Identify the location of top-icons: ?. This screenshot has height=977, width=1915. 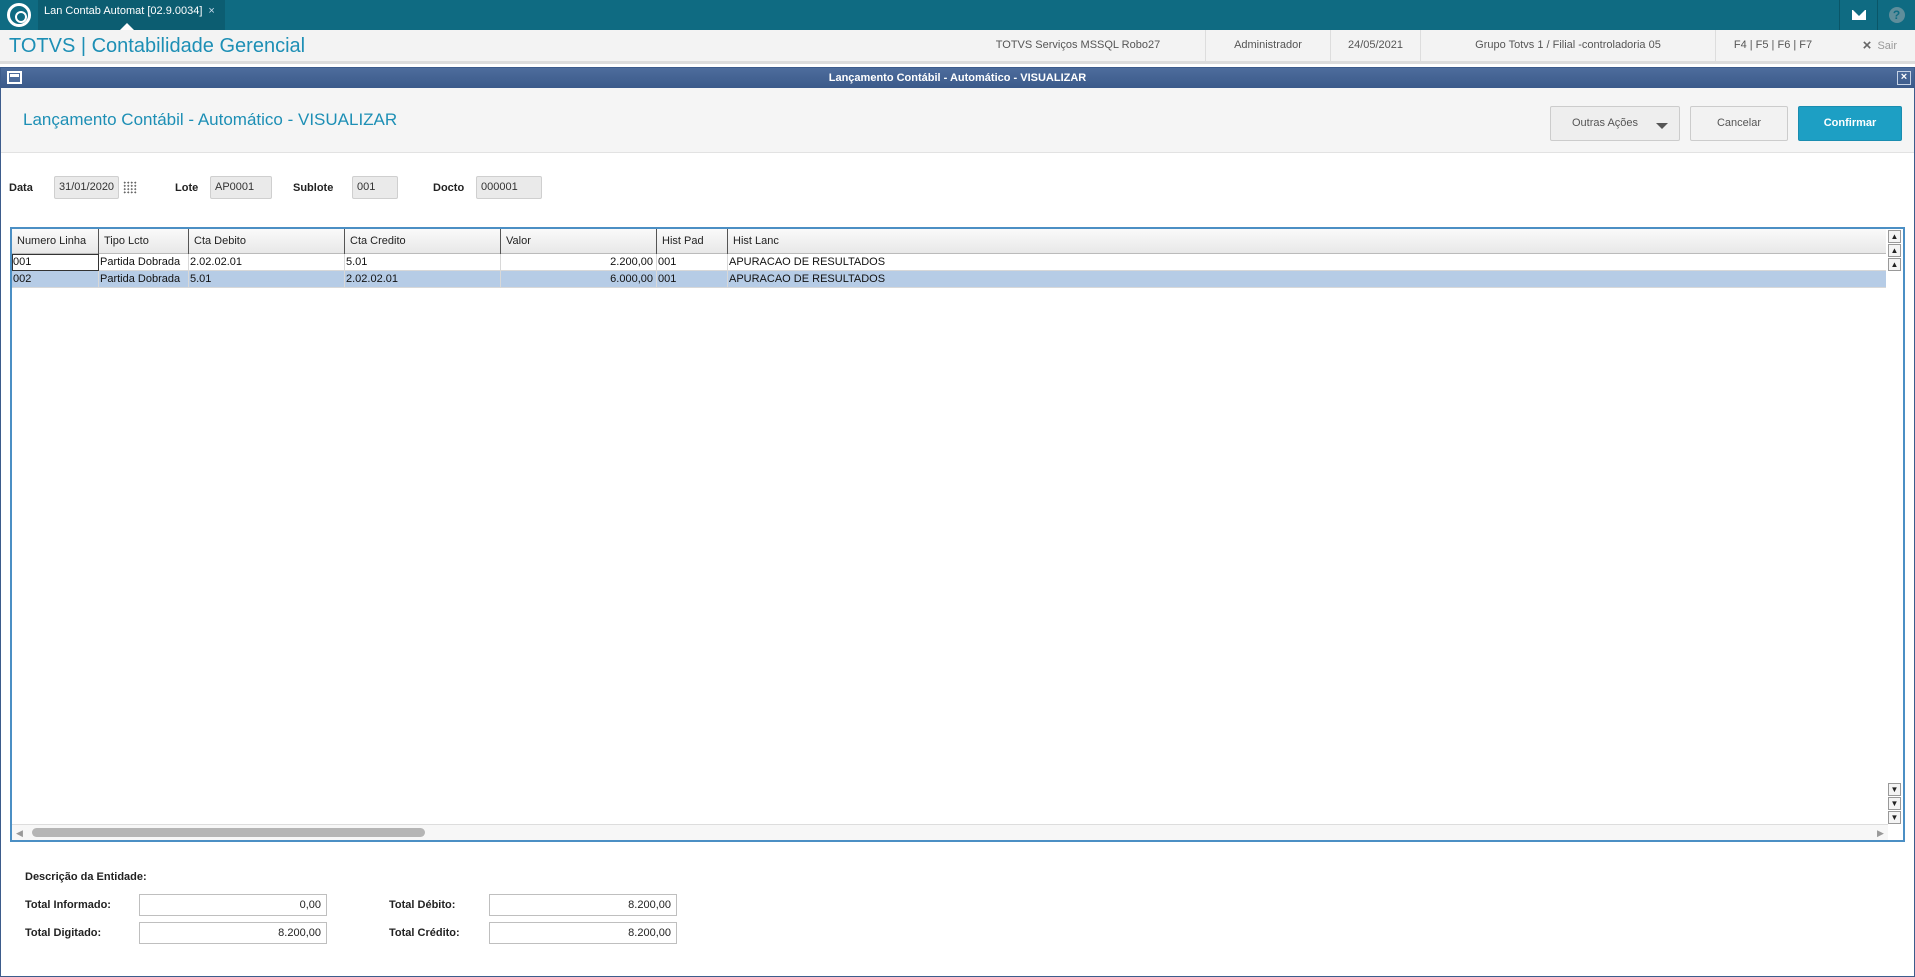
(1877, 15).